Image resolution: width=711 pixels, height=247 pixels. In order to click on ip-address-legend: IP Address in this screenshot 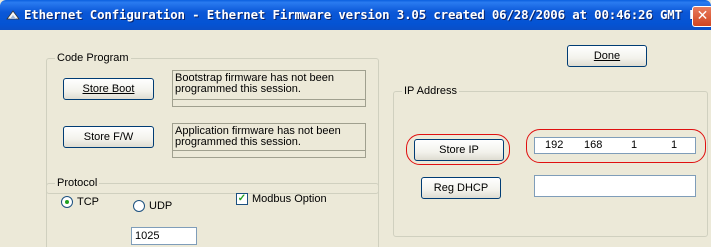, I will do `click(430, 91)`.